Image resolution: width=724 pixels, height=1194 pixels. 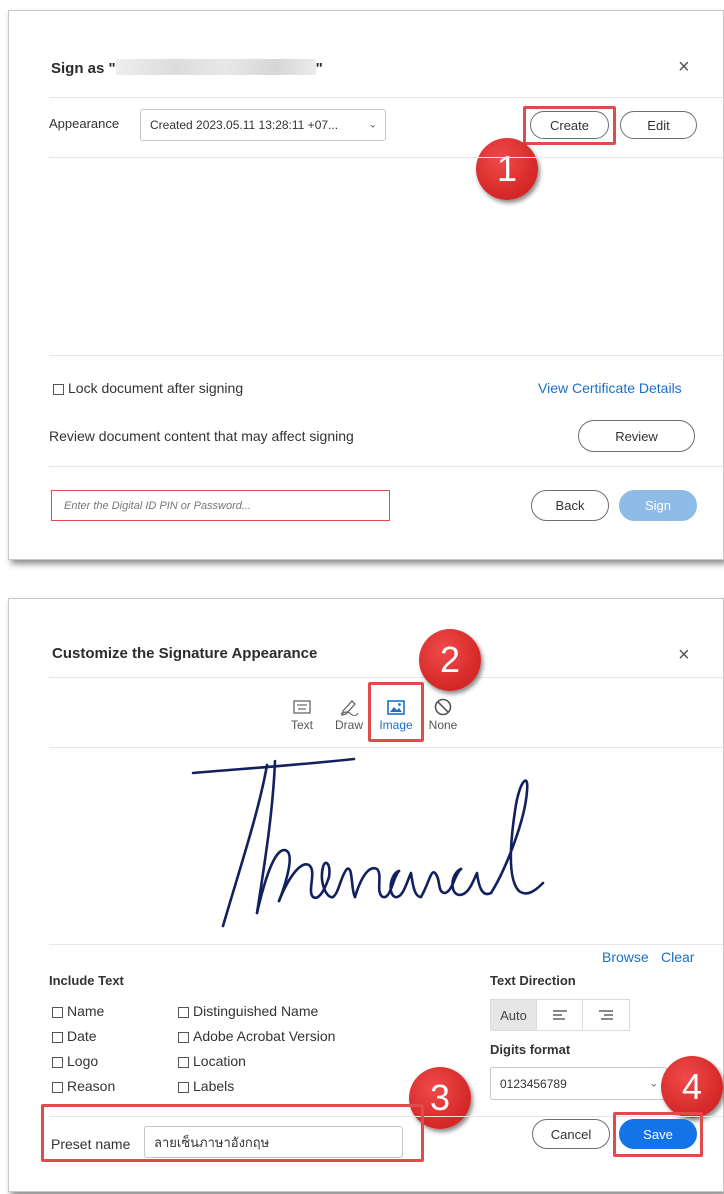 What do you see at coordinates (507, 169) in the screenshot?
I see `step-marker-1: 1` at bounding box center [507, 169].